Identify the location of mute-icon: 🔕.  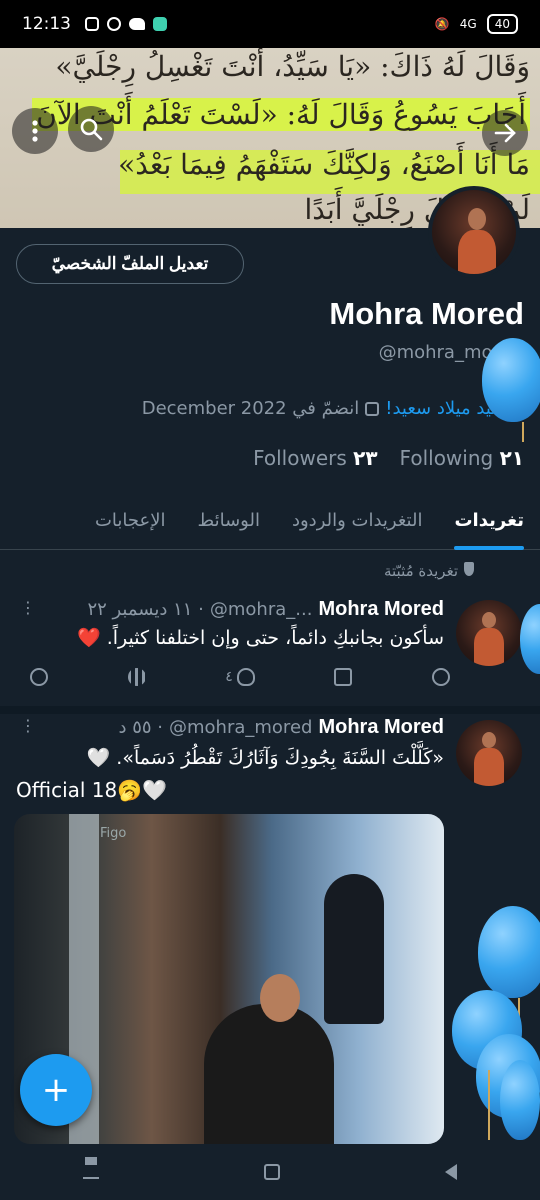
(442, 24).